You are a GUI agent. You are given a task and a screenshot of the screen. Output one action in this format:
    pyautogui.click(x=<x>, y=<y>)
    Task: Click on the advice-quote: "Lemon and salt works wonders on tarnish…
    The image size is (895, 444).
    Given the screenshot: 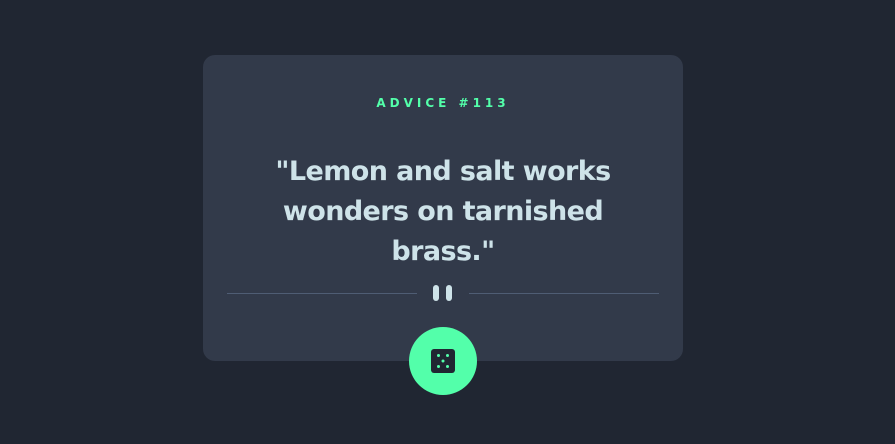 What is the action you would take?
    pyautogui.click(x=443, y=211)
    